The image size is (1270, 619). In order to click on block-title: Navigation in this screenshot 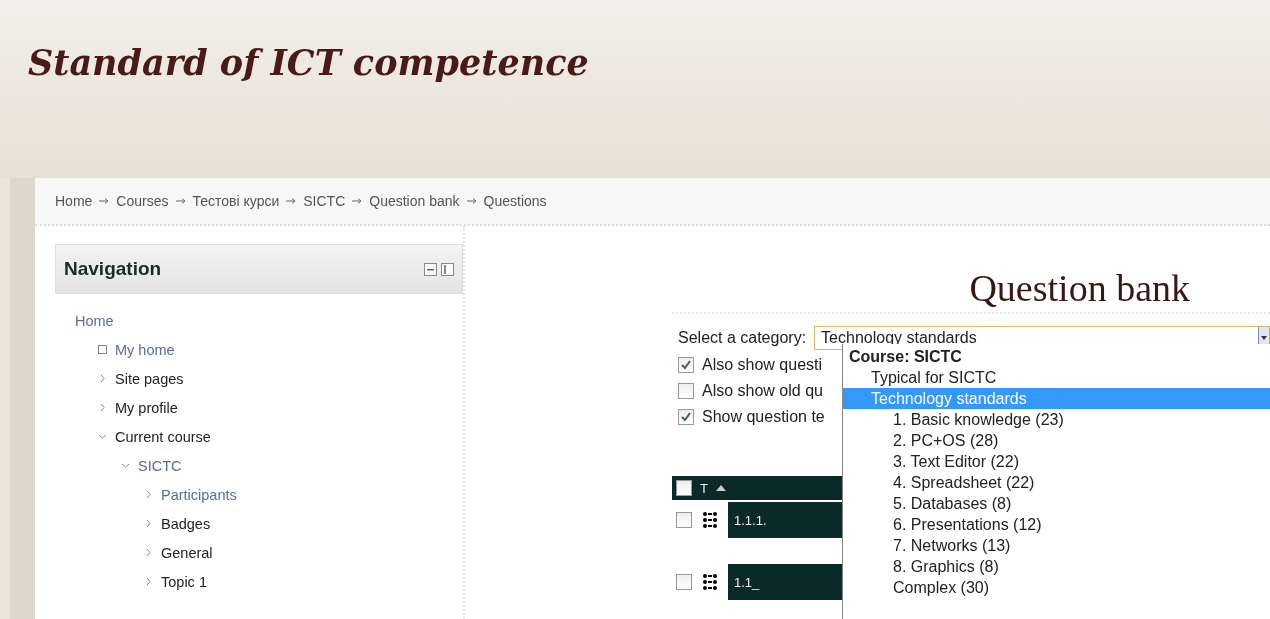, I will do `click(113, 269)`.